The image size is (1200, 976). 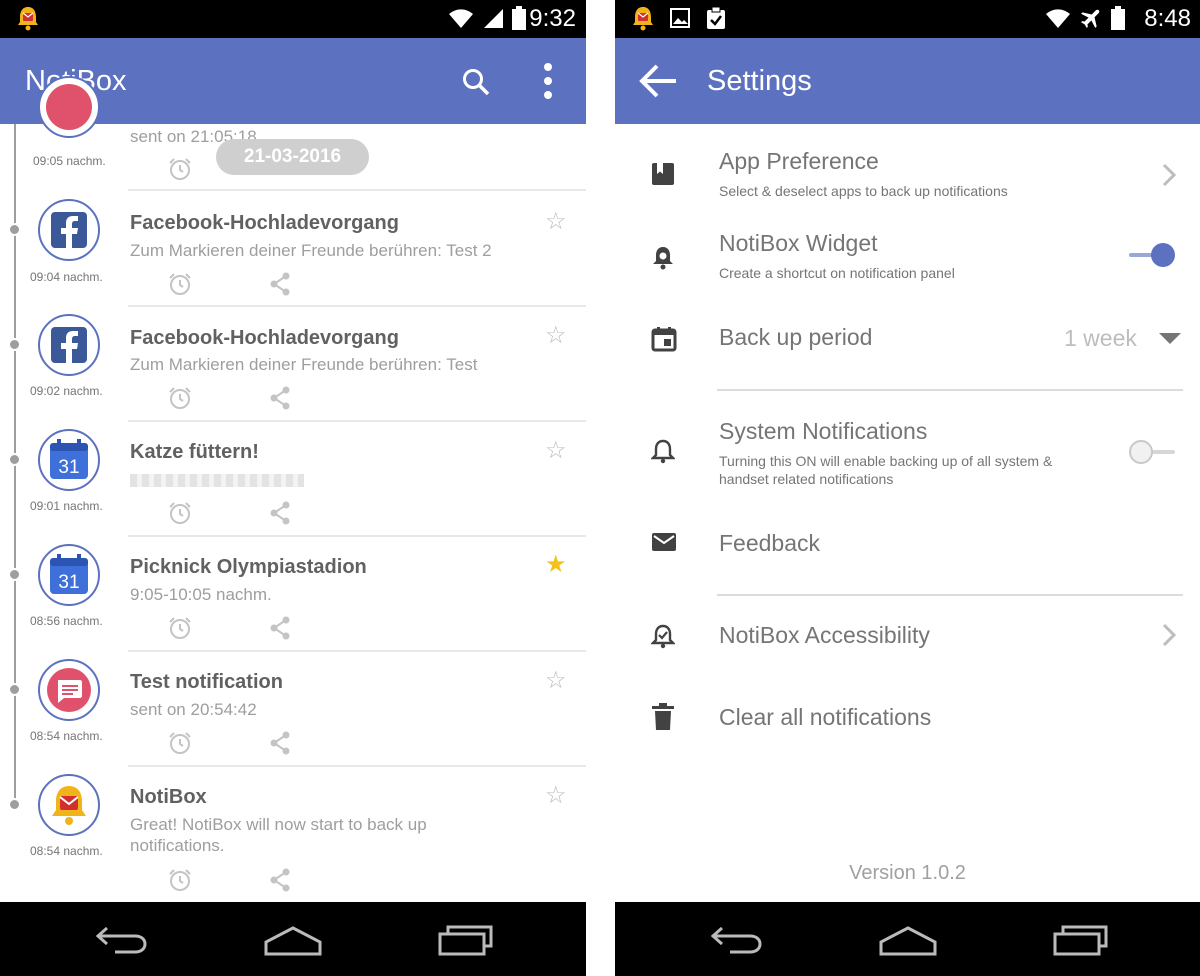 What do you see at coordinates (69, 805) in the screenshot?
I see `notibox-app-avatar` at bounding box center [69, 805].